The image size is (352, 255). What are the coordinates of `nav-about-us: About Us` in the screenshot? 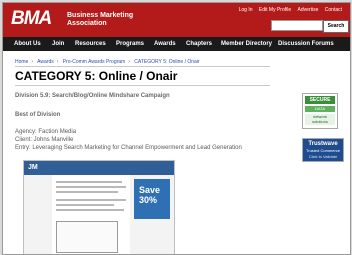 It's located at (27, 44).